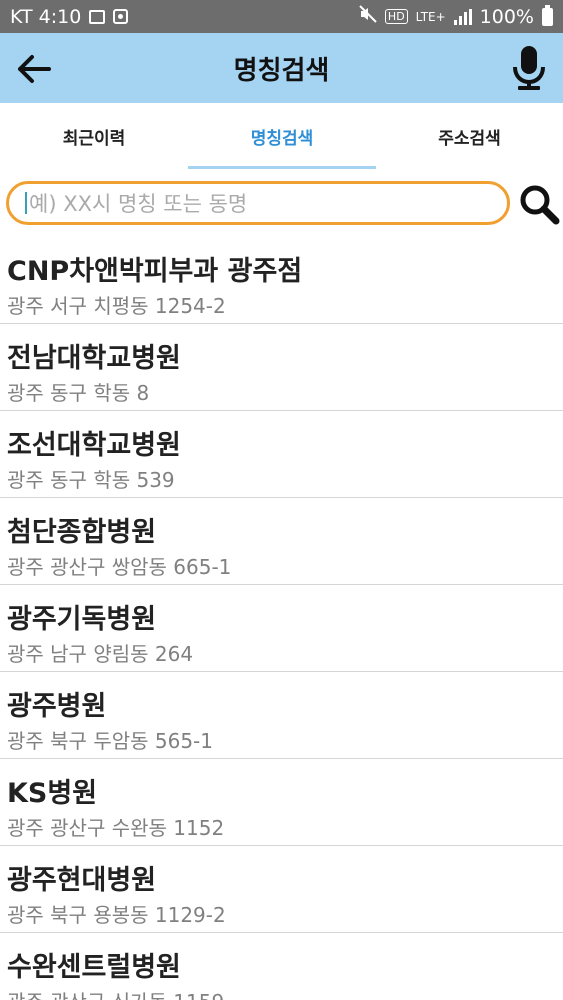 This screenshot has width=563, height=1000. I want to click on back-button, so click(34, 69).